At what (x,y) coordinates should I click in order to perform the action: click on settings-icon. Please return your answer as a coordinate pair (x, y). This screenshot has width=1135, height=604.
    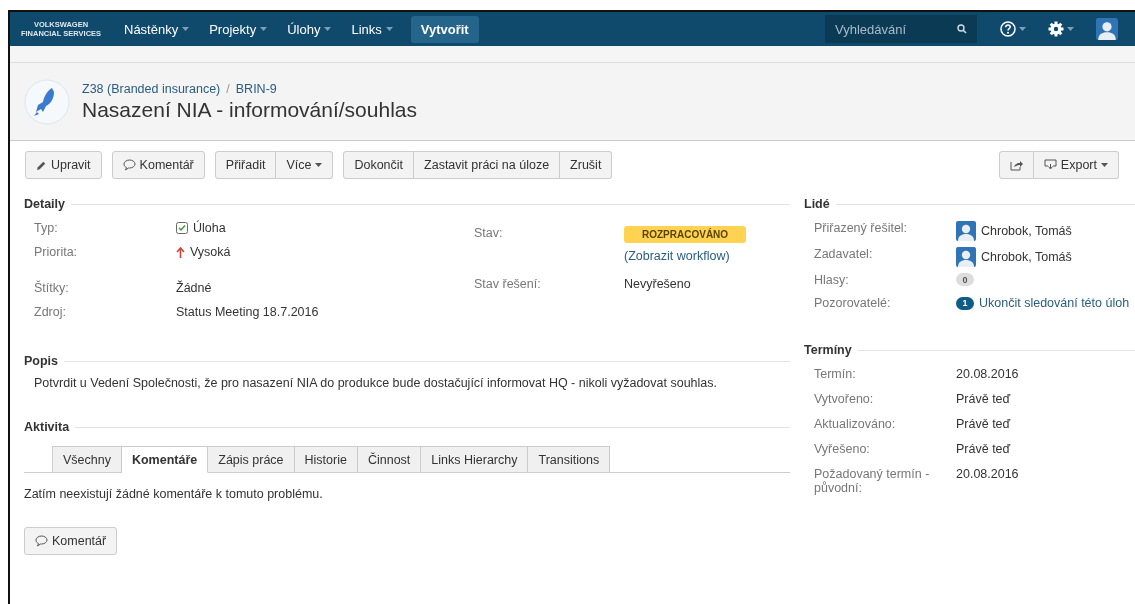
    Looking at the image, I should click on (1056, 29).